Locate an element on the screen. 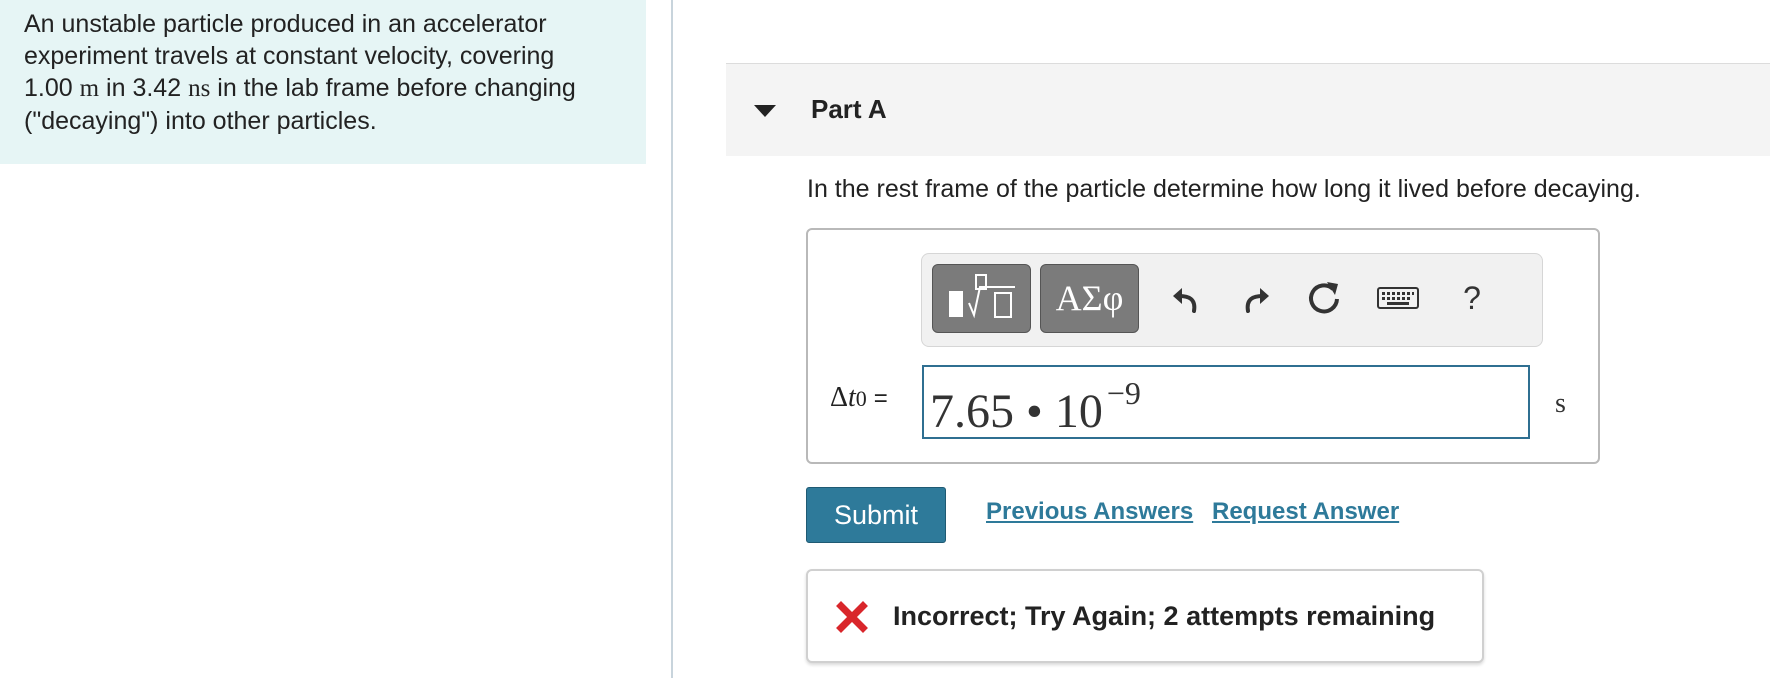 The height and width of the screenshot is (678, 1770). answer-input: 7.65 • 10 −9 is located at coordinates (1226, 402).